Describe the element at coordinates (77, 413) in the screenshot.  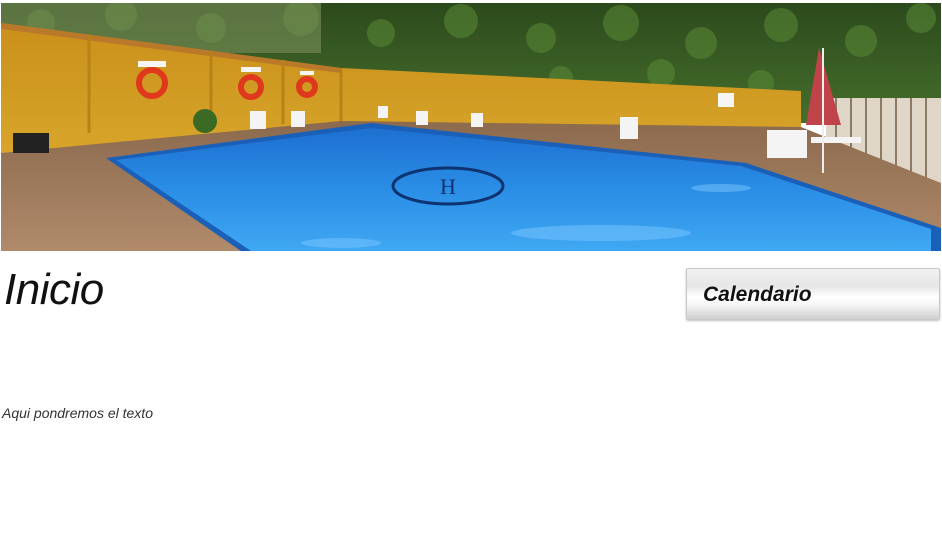
I see `page-body-text: Aqui pondremos el texto` at that location.